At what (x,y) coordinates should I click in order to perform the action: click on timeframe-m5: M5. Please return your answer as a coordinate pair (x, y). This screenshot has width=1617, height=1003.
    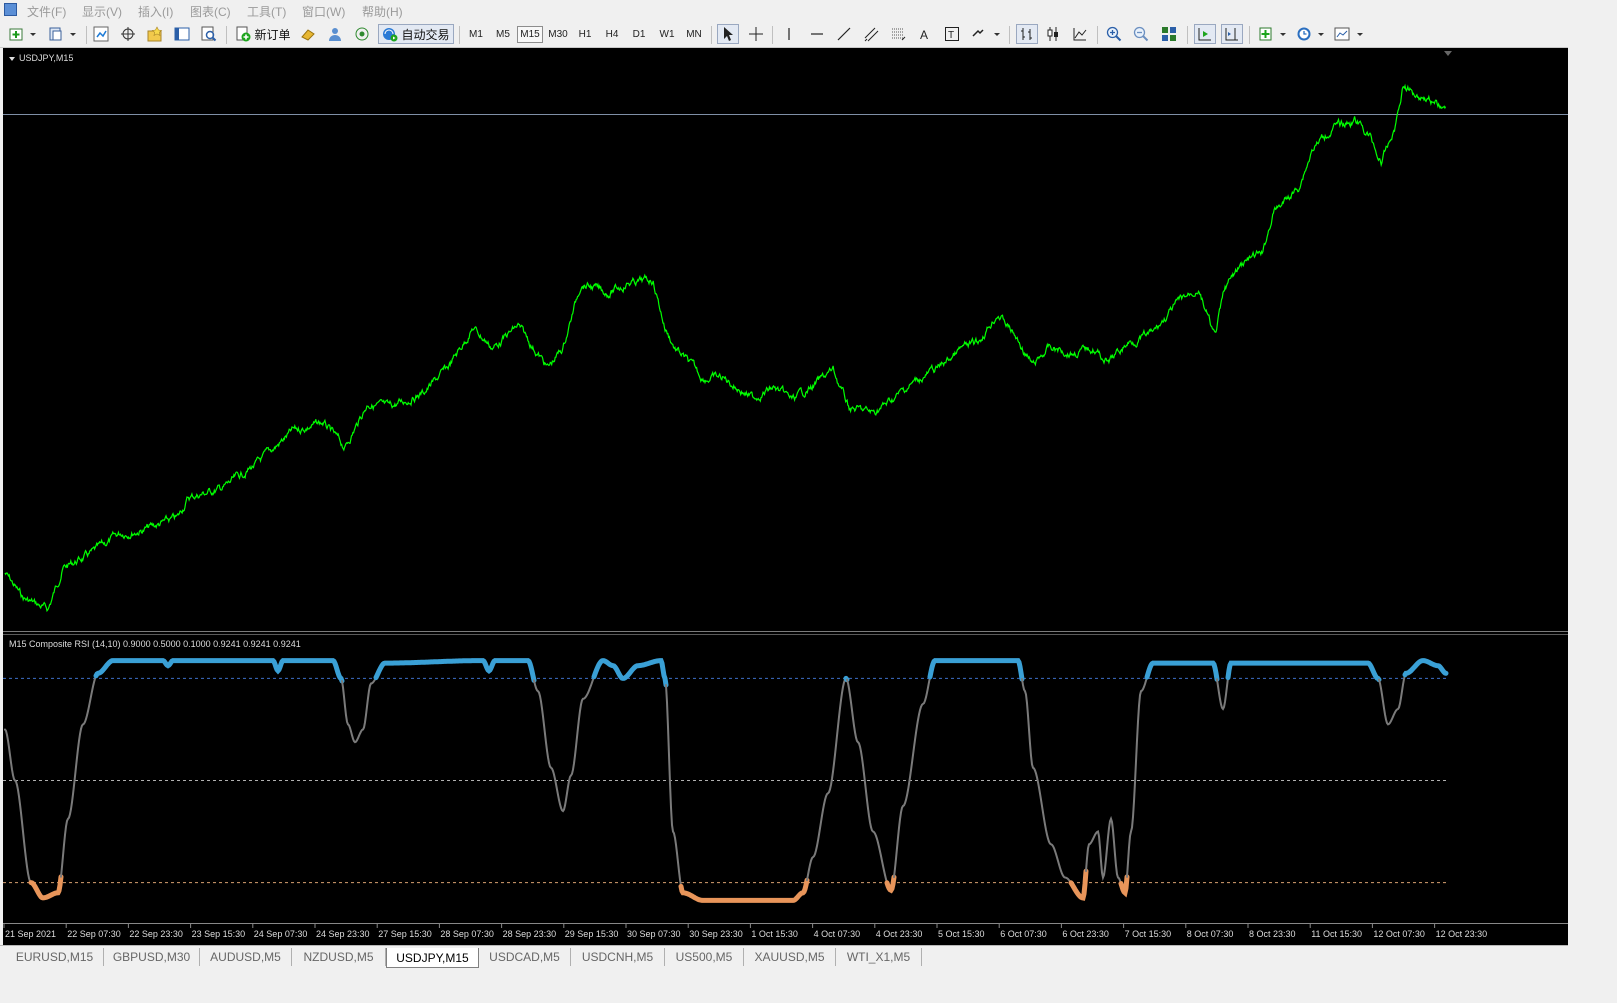
    Looking at the image, I should click on (503, 34).